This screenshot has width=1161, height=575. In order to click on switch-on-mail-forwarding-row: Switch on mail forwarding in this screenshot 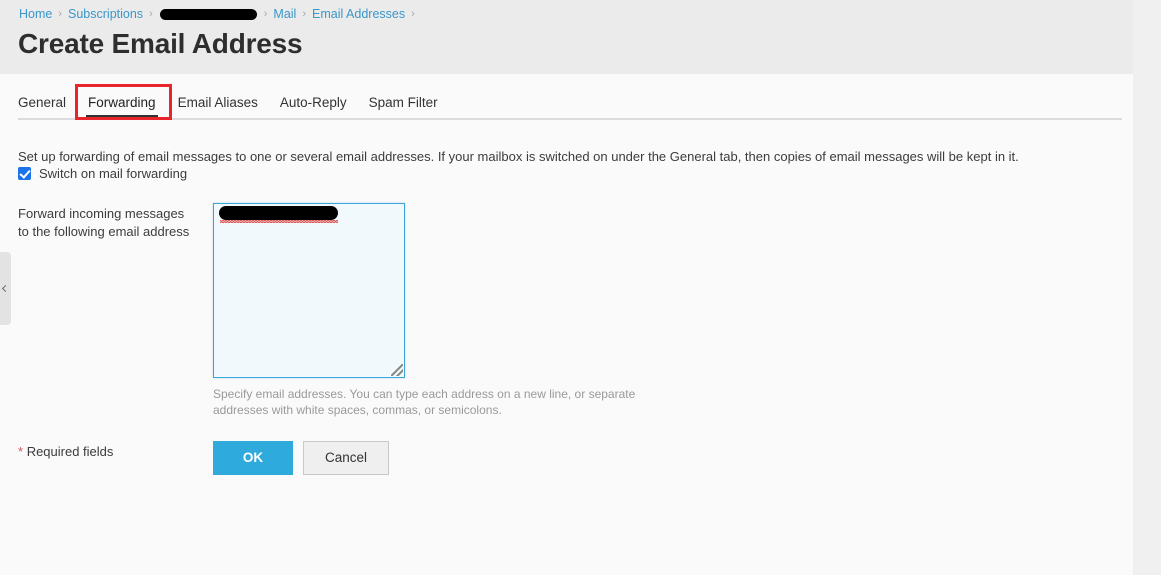, I will do `click(102, 173)`.